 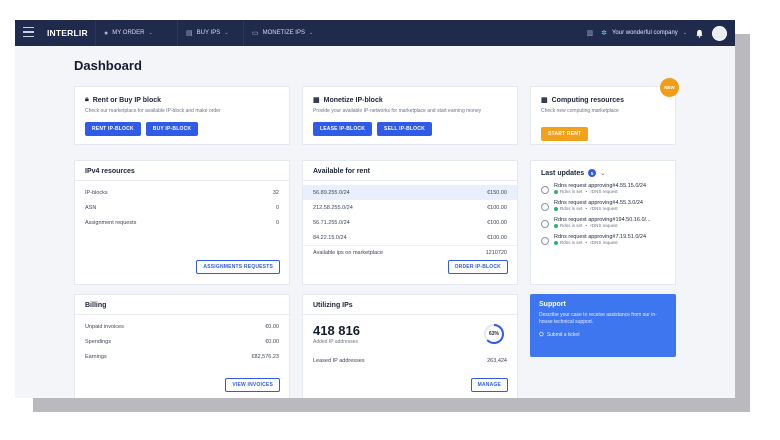 I want to click on table-row: 56.89.255.0/24 €150.00, so click(x=410, y=192).